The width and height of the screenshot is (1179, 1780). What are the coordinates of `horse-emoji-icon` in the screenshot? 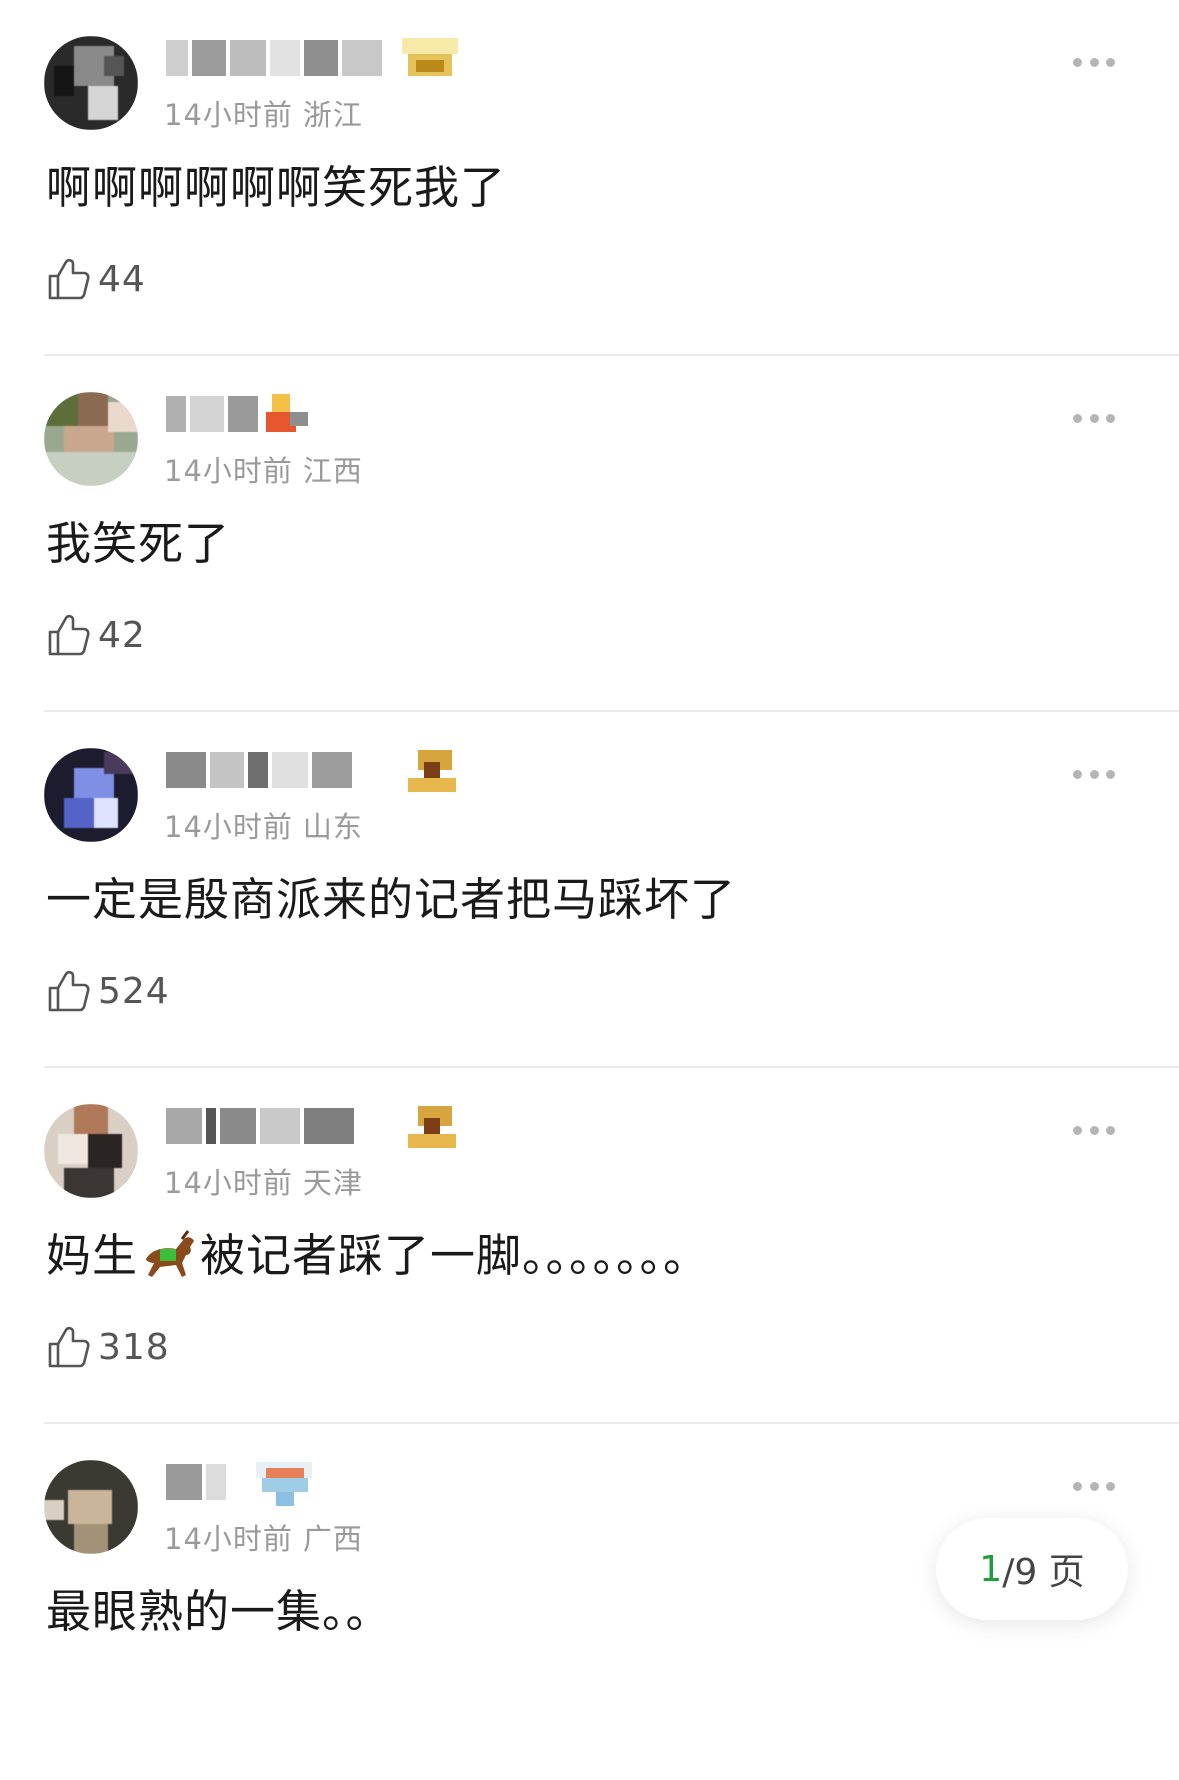 It's located at (170, 1253).